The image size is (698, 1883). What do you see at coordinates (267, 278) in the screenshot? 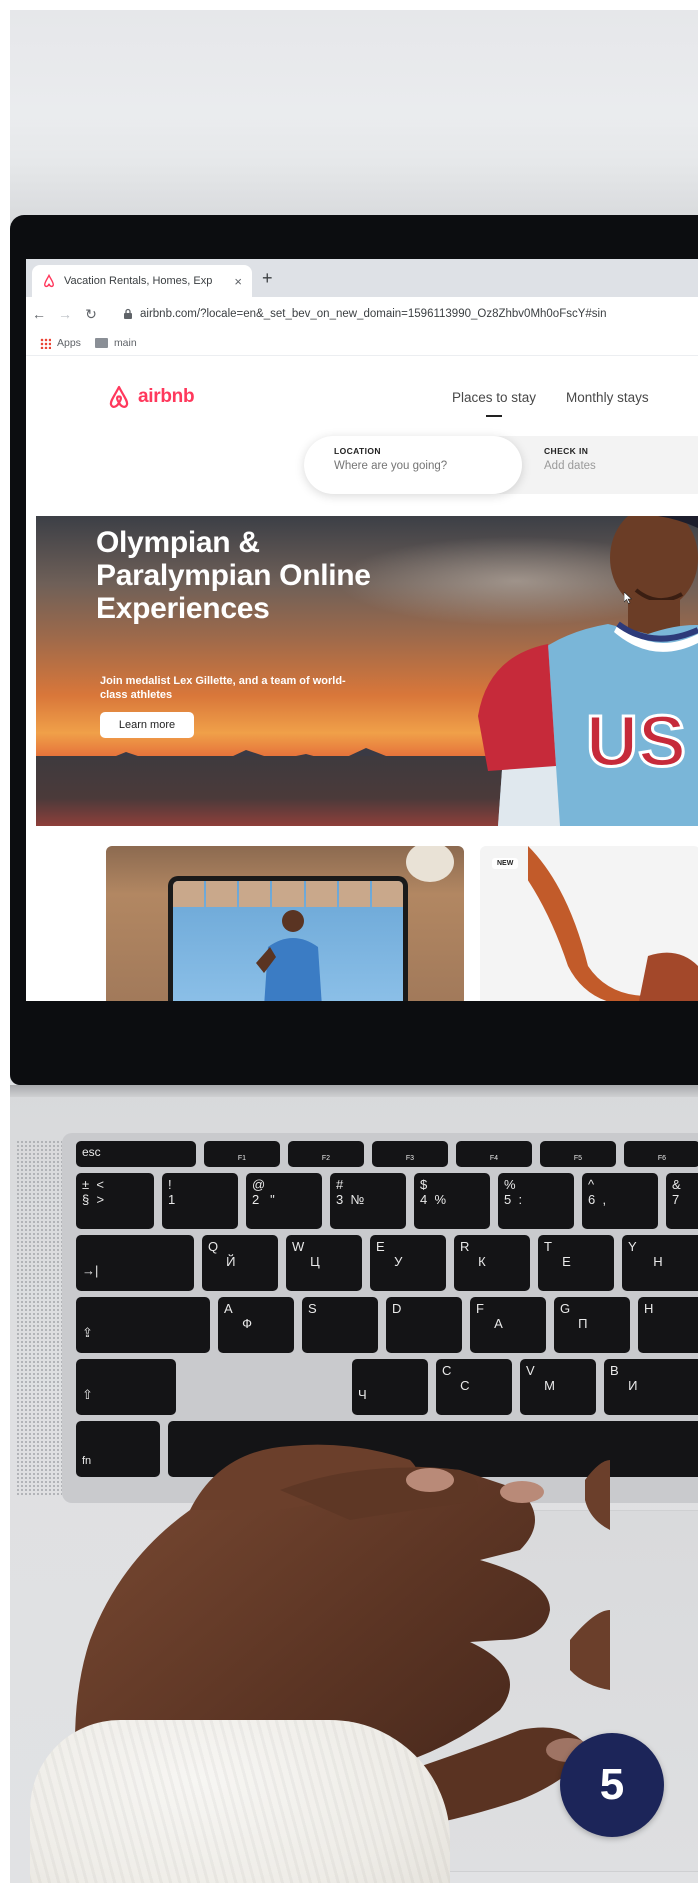
I see `new-tab-button: +` at bounding box center [267, 278].